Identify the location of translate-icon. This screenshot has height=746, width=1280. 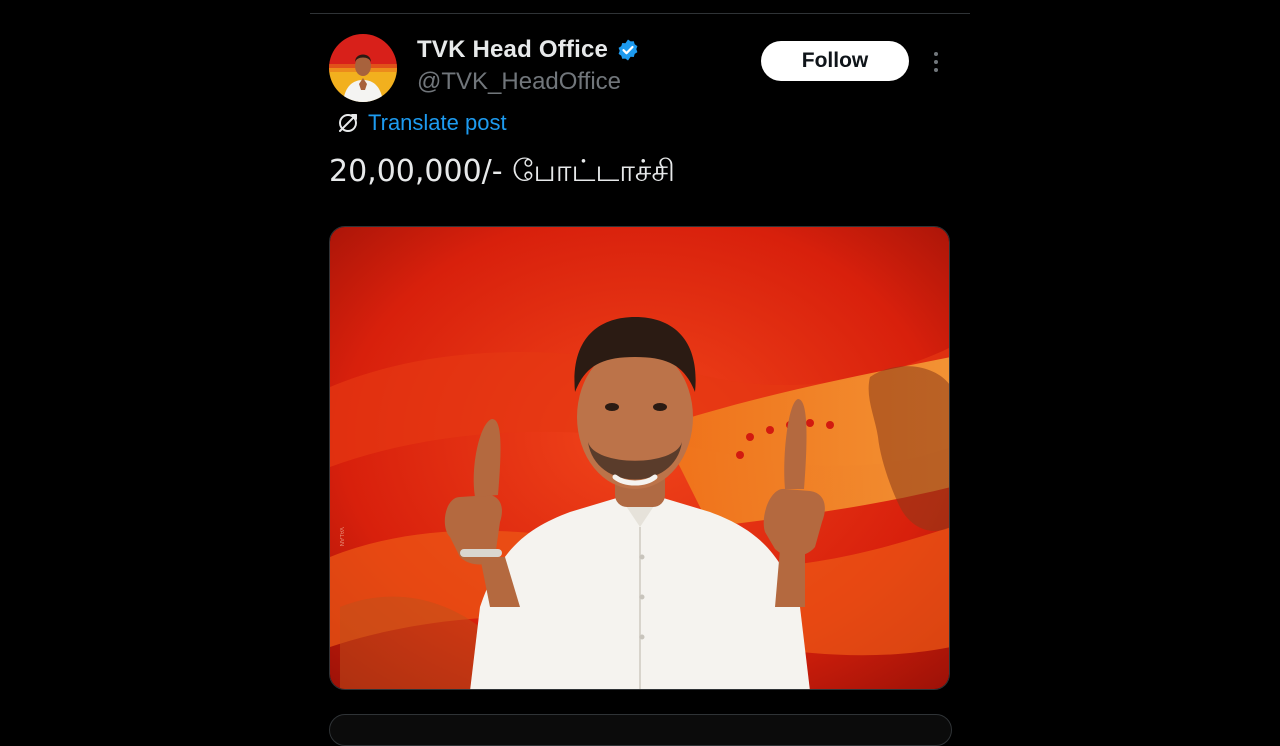
(348, 123).